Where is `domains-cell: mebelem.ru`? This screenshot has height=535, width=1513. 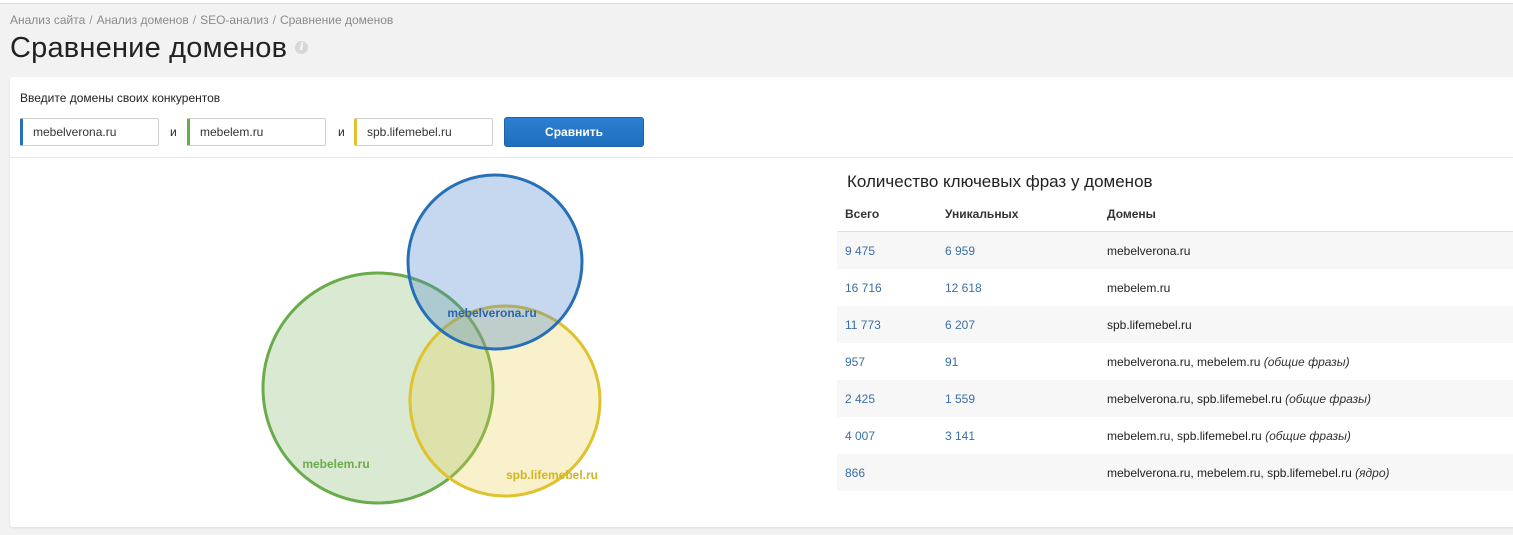 domains-cell: mebelem.ru is located at coordinates (1306, 287).